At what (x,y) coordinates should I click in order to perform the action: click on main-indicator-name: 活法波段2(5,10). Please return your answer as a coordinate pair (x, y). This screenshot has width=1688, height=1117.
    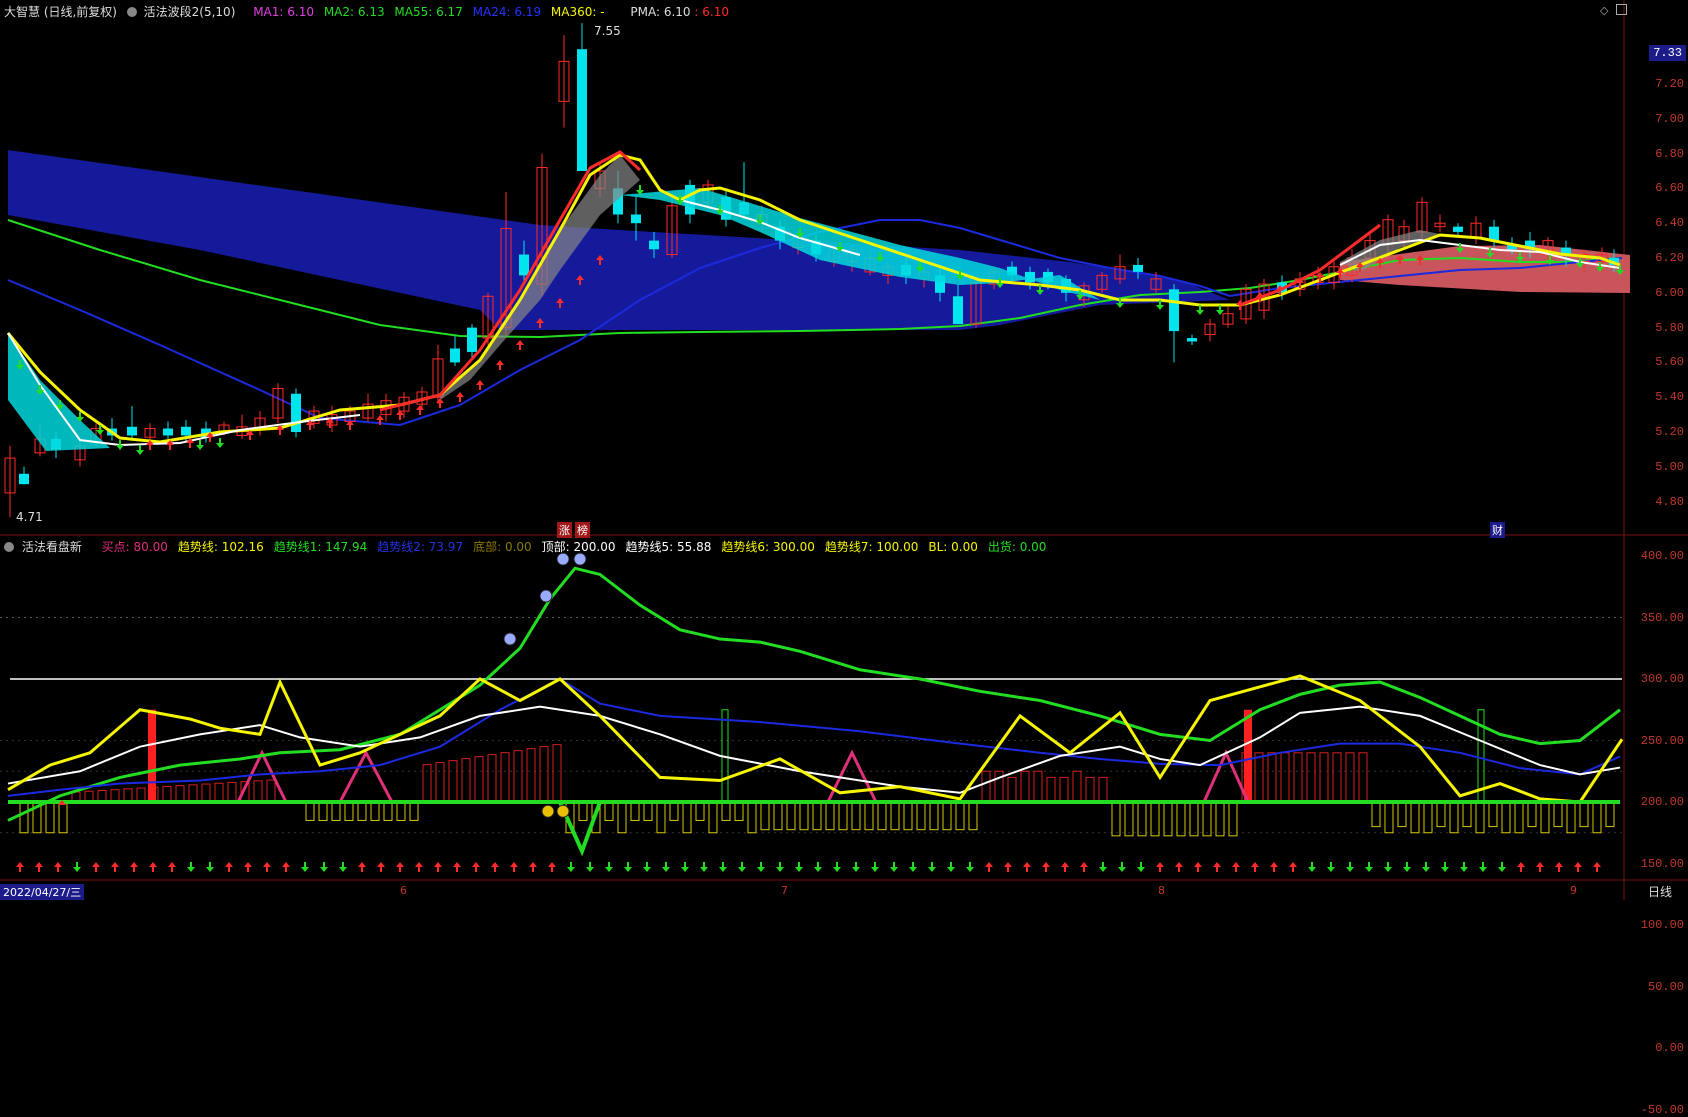
    Looking at the image, I should click on (190, 12).